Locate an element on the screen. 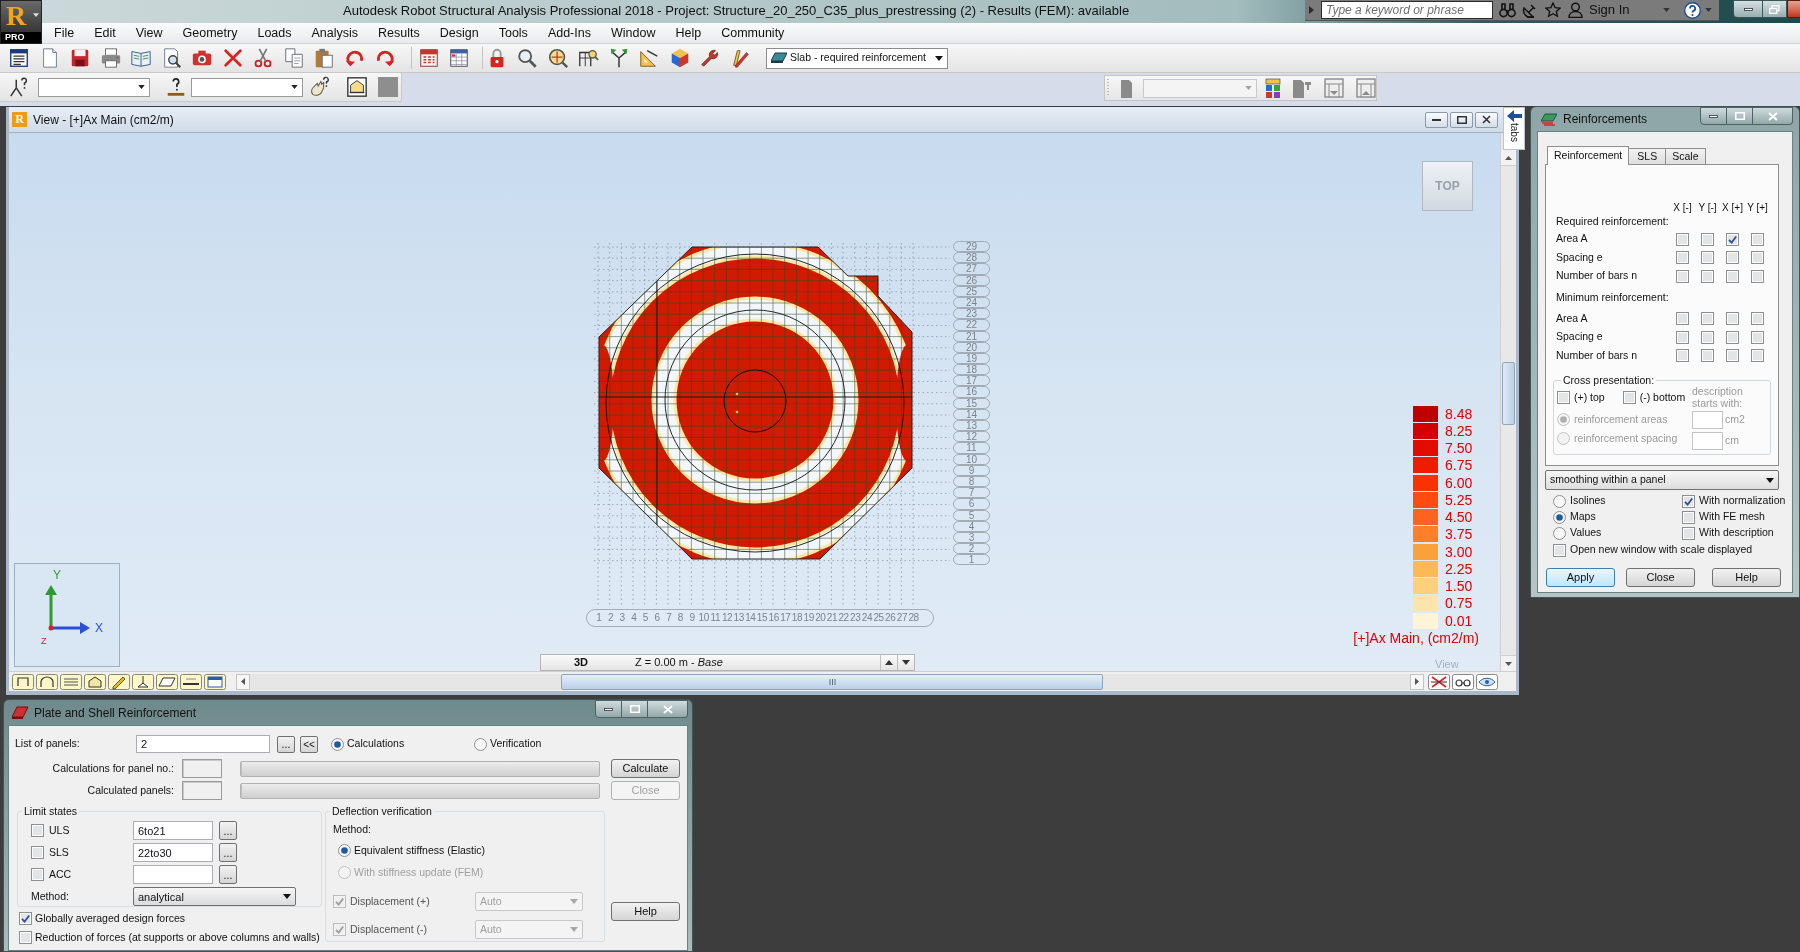 The width and height of the screenshot is (1800, 952). input-field: 22to30 is located at coordinates (173, 853).